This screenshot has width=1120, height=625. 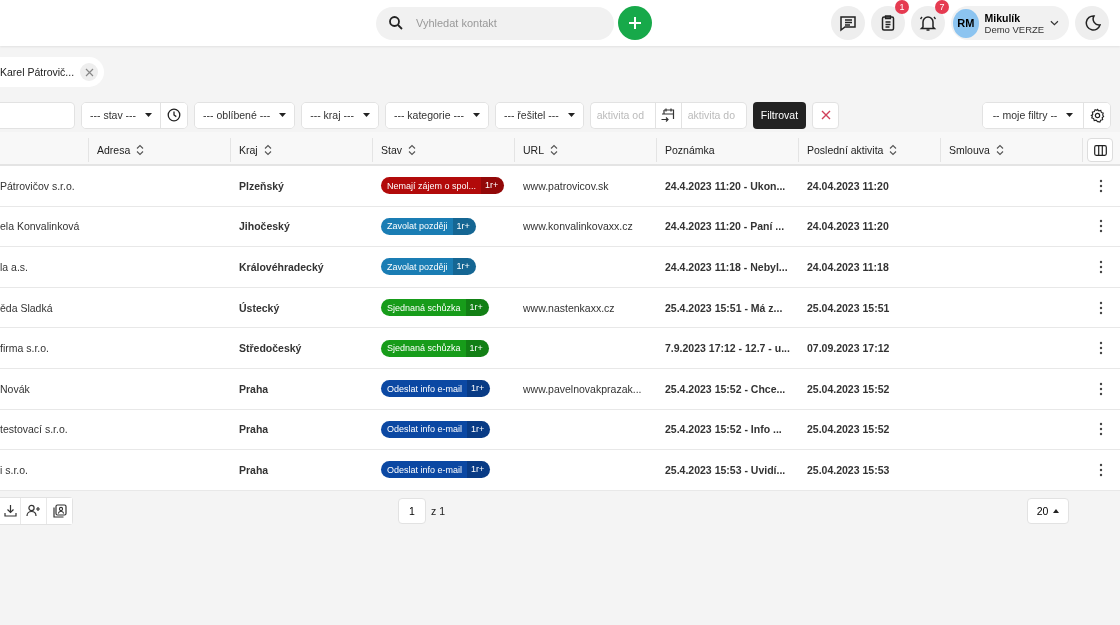 I want to click on table-cell: 25.04.2023 15:53, so click(x=848, y=469).